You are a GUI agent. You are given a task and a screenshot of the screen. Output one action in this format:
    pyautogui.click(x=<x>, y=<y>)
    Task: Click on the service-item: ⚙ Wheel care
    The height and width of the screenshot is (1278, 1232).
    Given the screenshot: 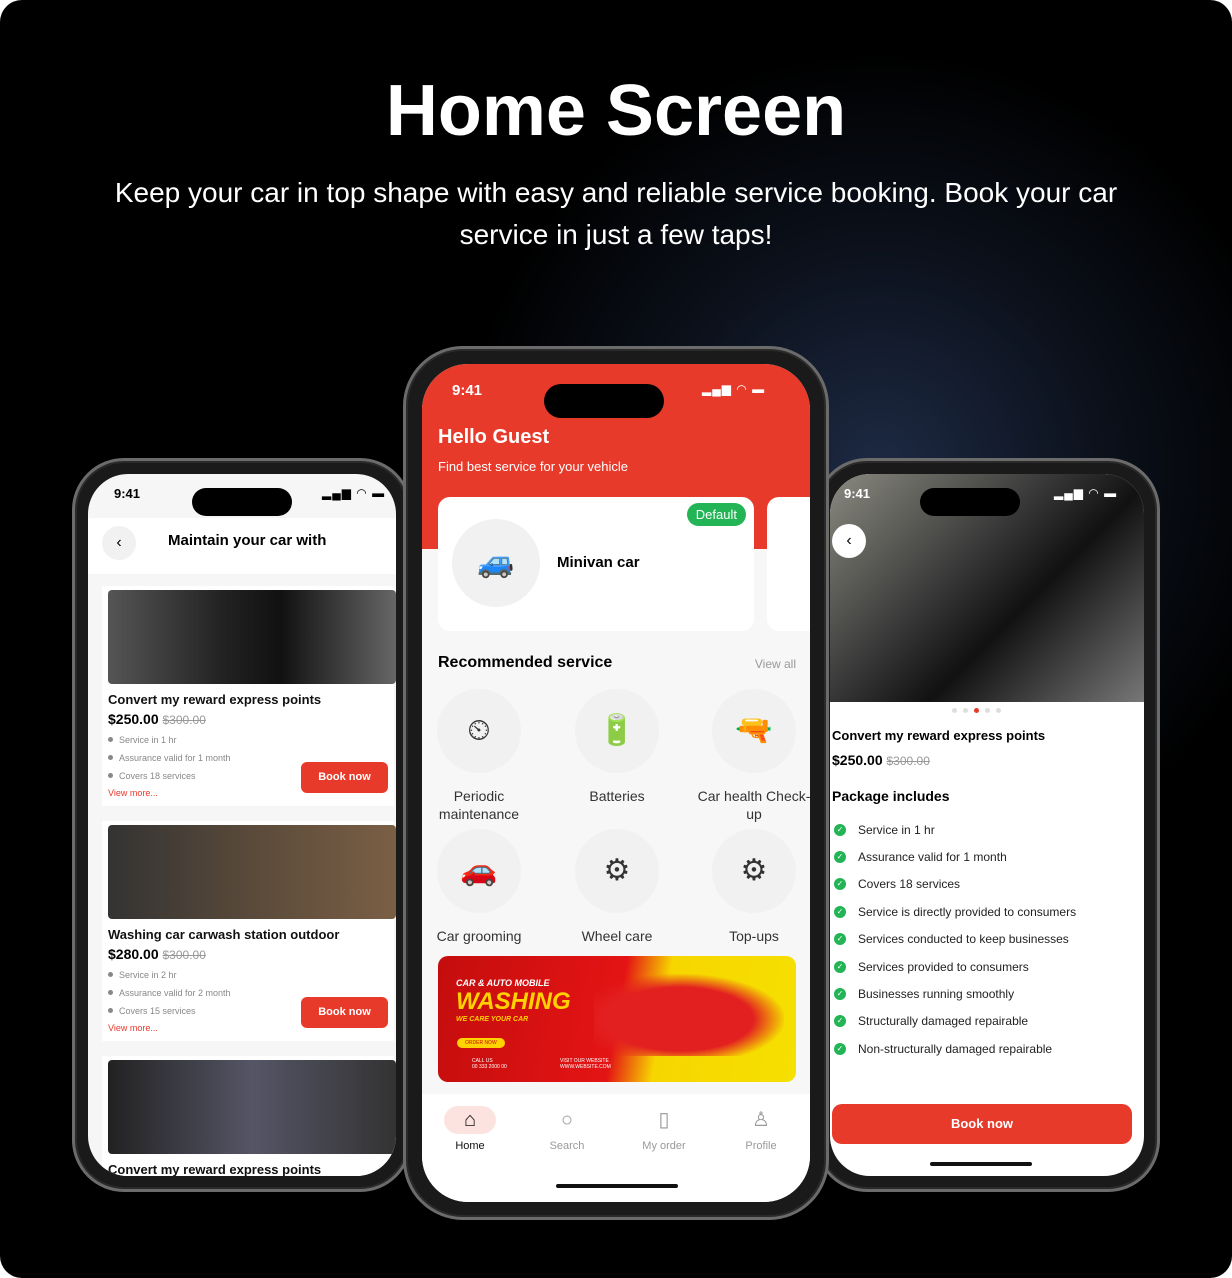 What is the action you would take?
    pyautogui.click(x=617, y=887)
    